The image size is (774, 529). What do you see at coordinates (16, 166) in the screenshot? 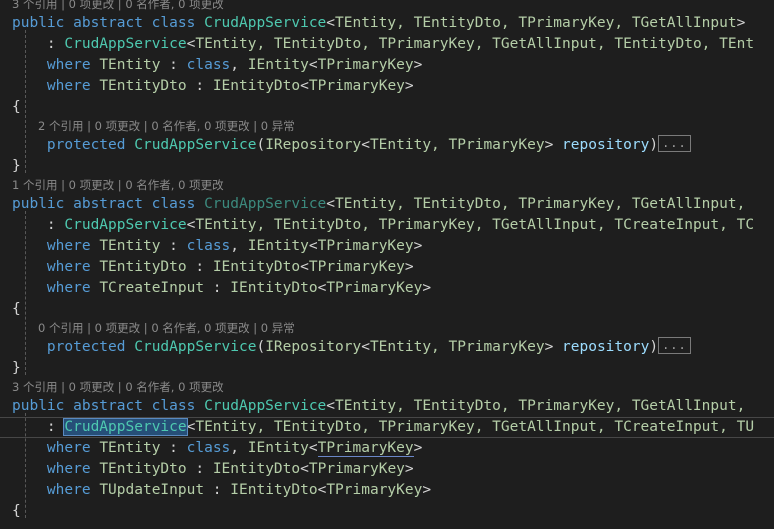
I see `closing-brace: }` at bounding box center [16, 166].